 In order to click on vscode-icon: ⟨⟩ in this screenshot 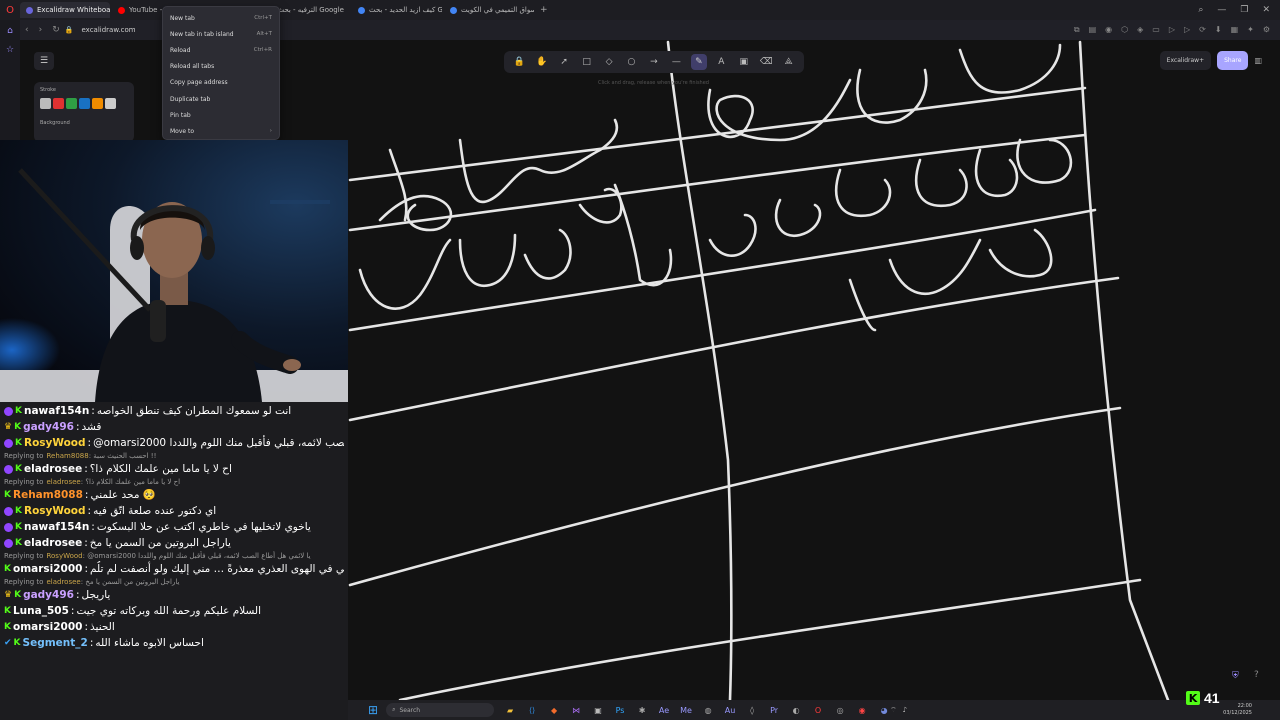, I will do `click(532, 710)`.